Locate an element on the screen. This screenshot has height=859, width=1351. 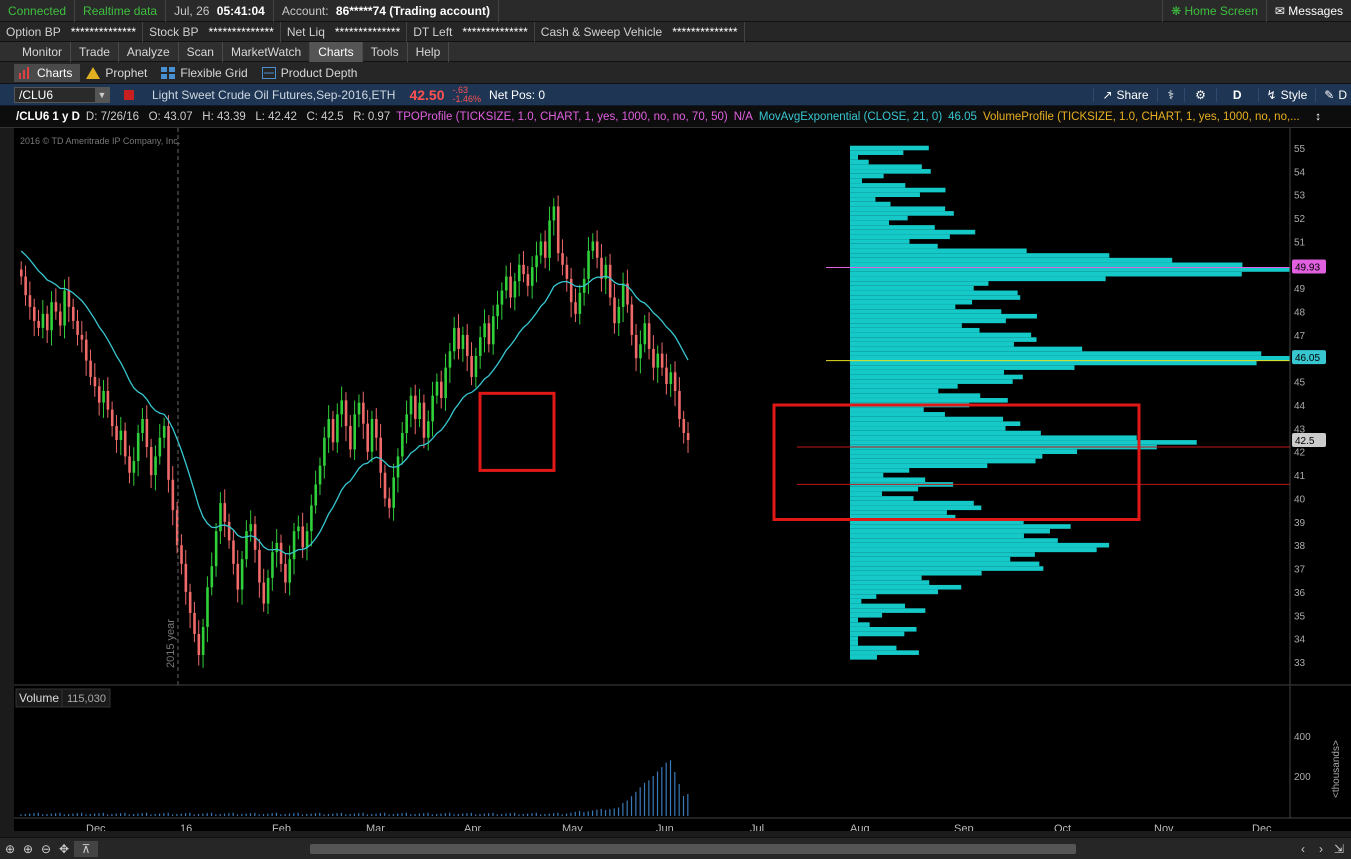
account-selector: Account: 86*****74 (Trading account) is located at coordinates (386, 11).